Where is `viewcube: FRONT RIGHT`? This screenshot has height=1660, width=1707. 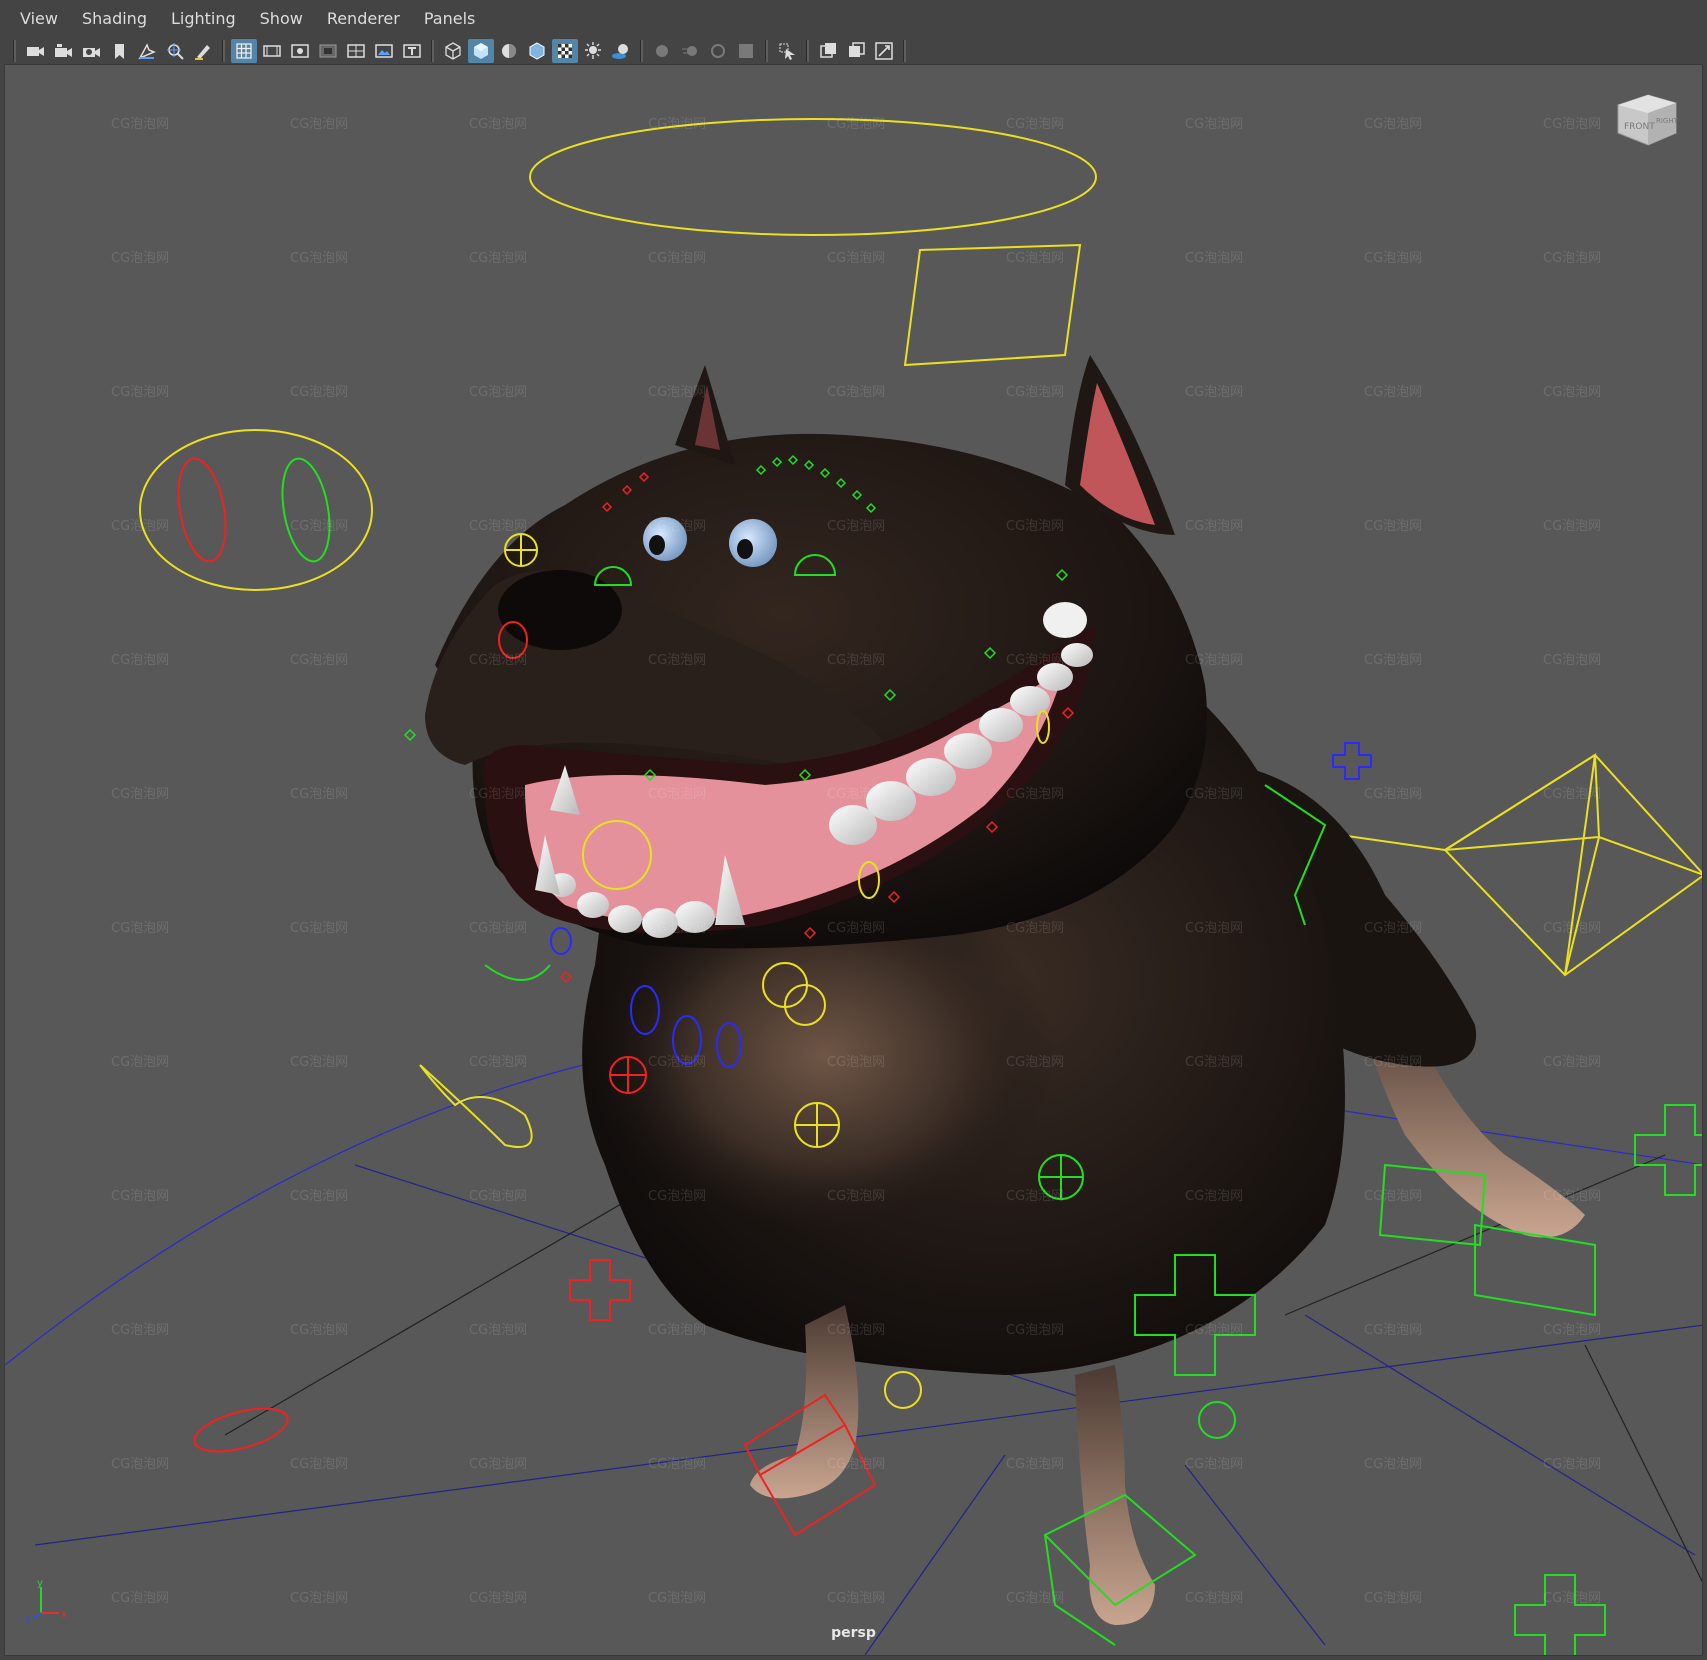 viewcube: FRONT RIGHT is located at coordinates (1647, 118).